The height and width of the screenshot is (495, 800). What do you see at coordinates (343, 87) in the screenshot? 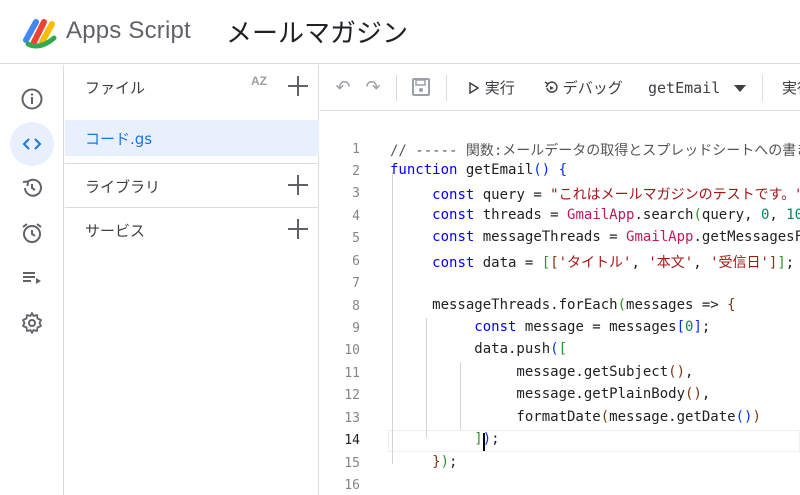
I see `undo-icon: ↶` at bounding box center [343, 87].